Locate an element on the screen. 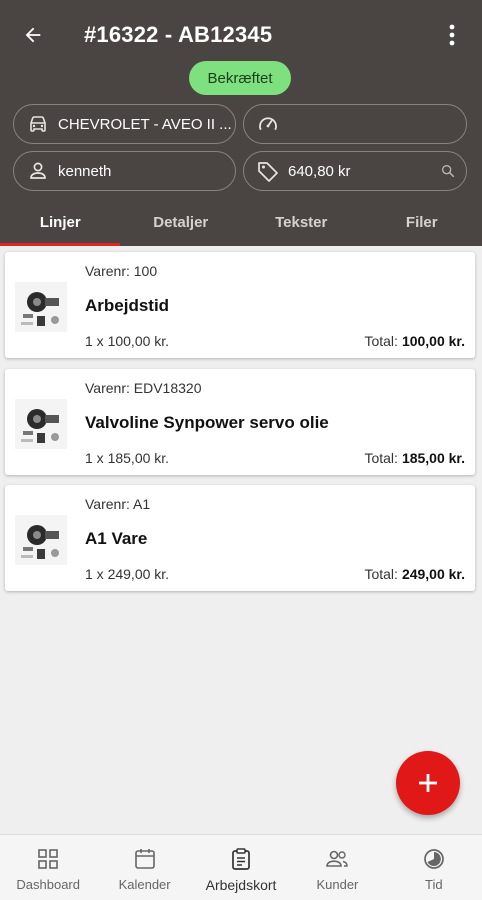 The image size is (482, 900). clock-icon is located at coordinates (434, 859).